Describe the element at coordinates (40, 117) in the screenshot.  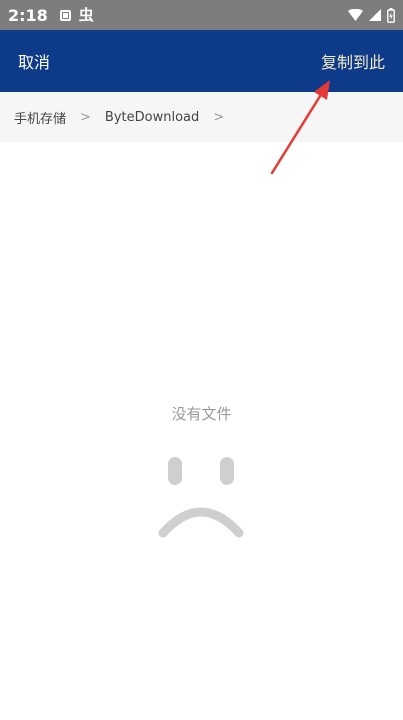
I see `breadcrumb-item-phone-storage: 手机存储` at that location.